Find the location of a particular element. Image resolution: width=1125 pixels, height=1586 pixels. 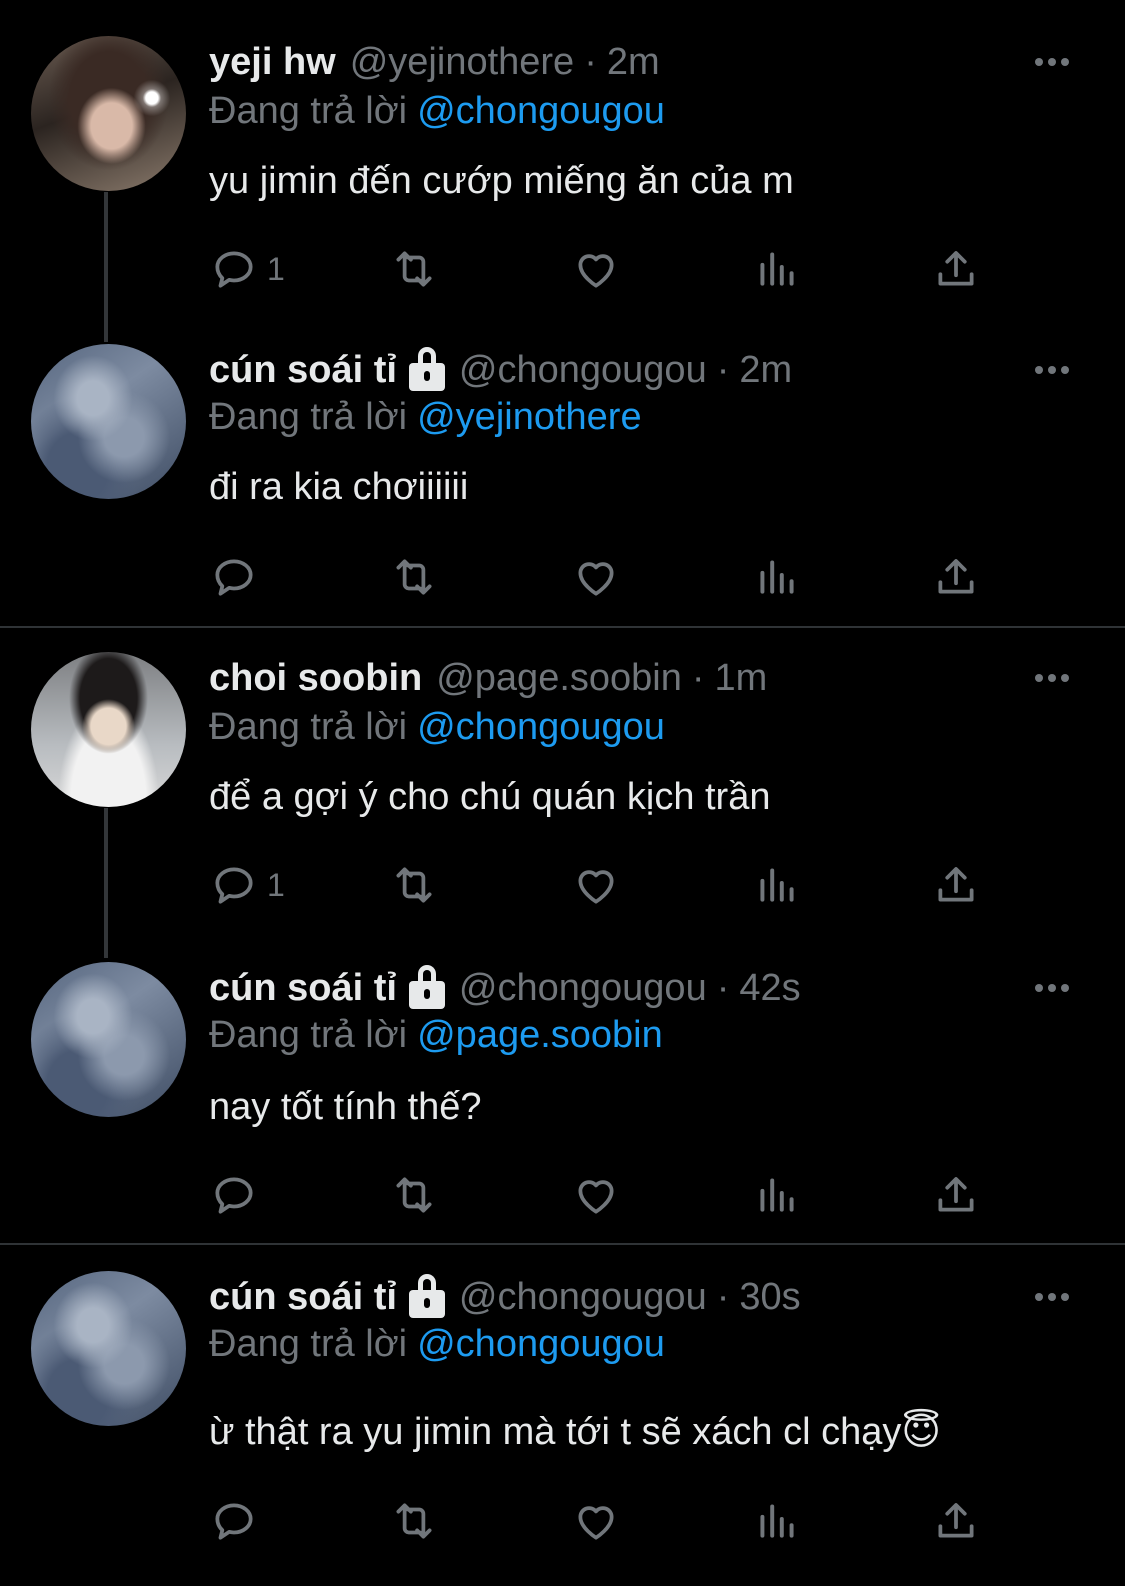

action-bar: 1 is located at coordinates (609, 885).